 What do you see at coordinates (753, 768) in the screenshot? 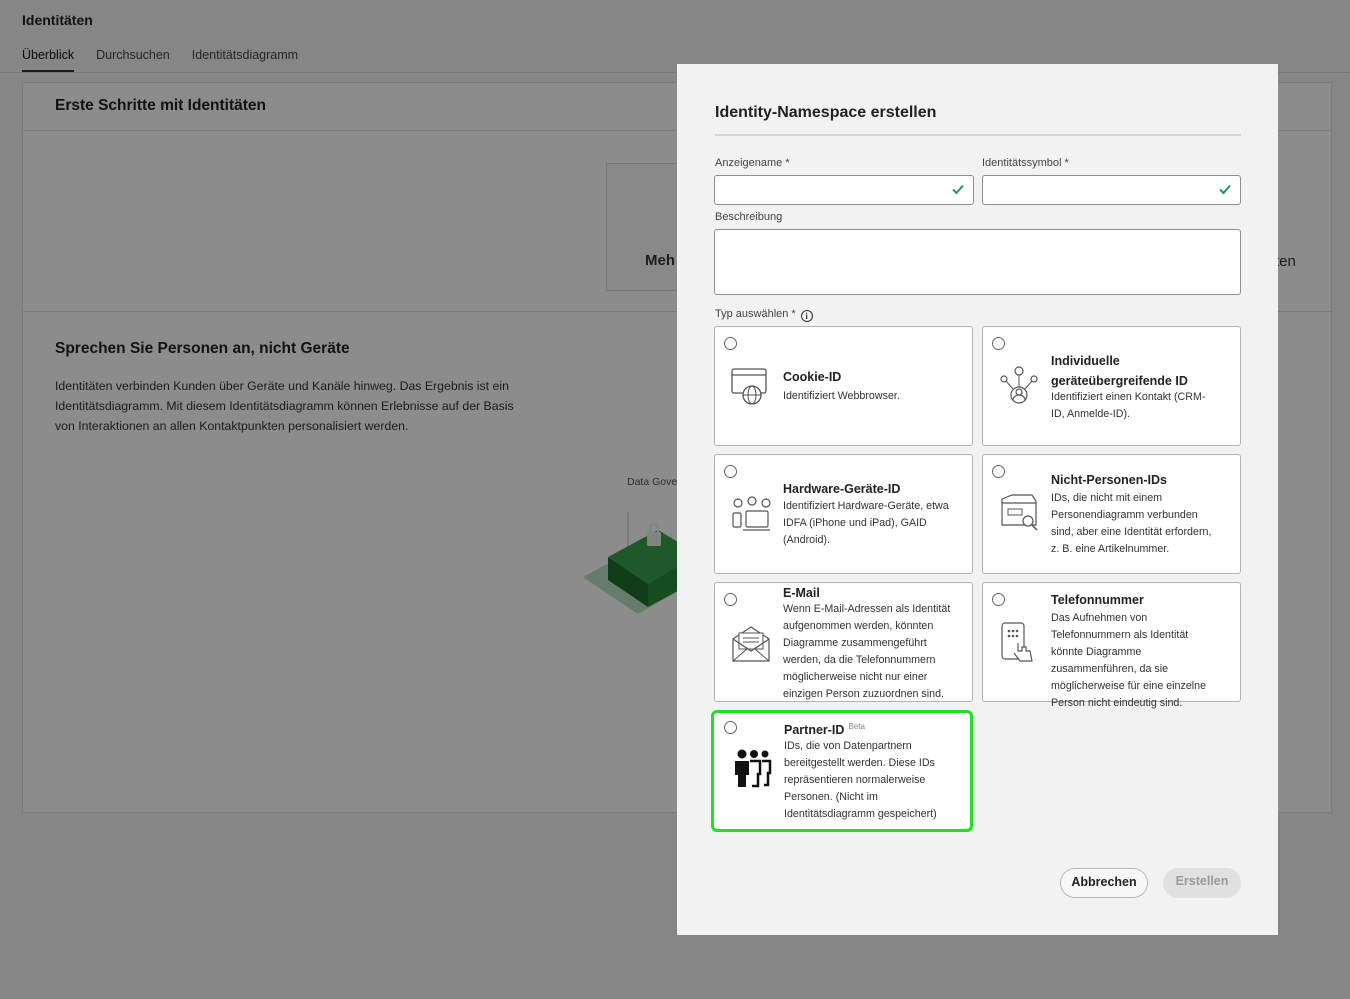
I see `people-group-icon` at bounding box center [753, 768].